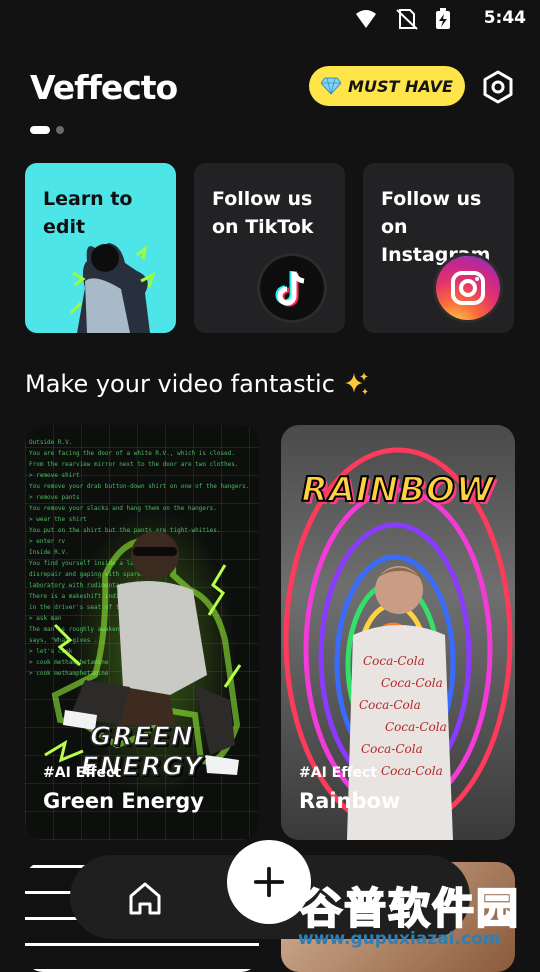 This screenshot has width=540, height=972. What do you see at coordinates (400, 86) in the screenshot?
I see `must-have-label: MUST HAVE` at bounding box center [400, 86].